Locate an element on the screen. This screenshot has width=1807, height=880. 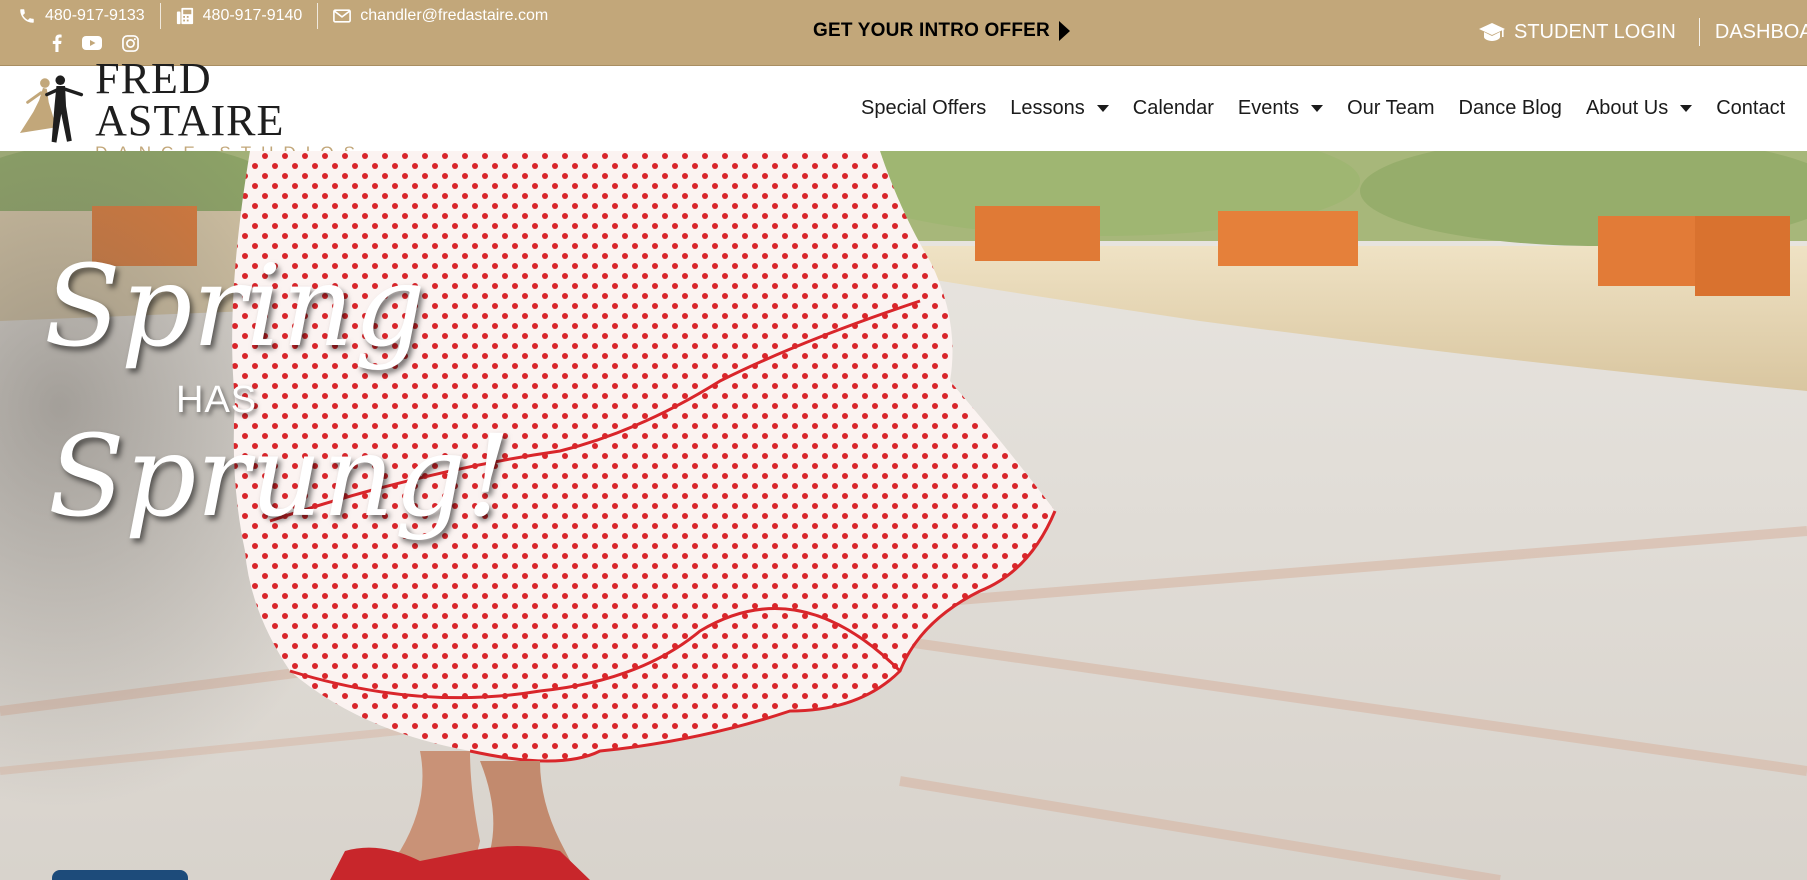
hero-line-spring: Spring is located at coordinates (235, 307).